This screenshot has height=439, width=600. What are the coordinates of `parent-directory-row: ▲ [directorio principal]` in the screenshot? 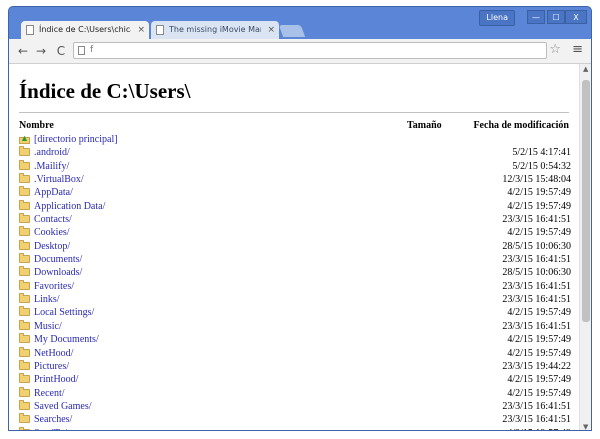 It's located at (295, 139).